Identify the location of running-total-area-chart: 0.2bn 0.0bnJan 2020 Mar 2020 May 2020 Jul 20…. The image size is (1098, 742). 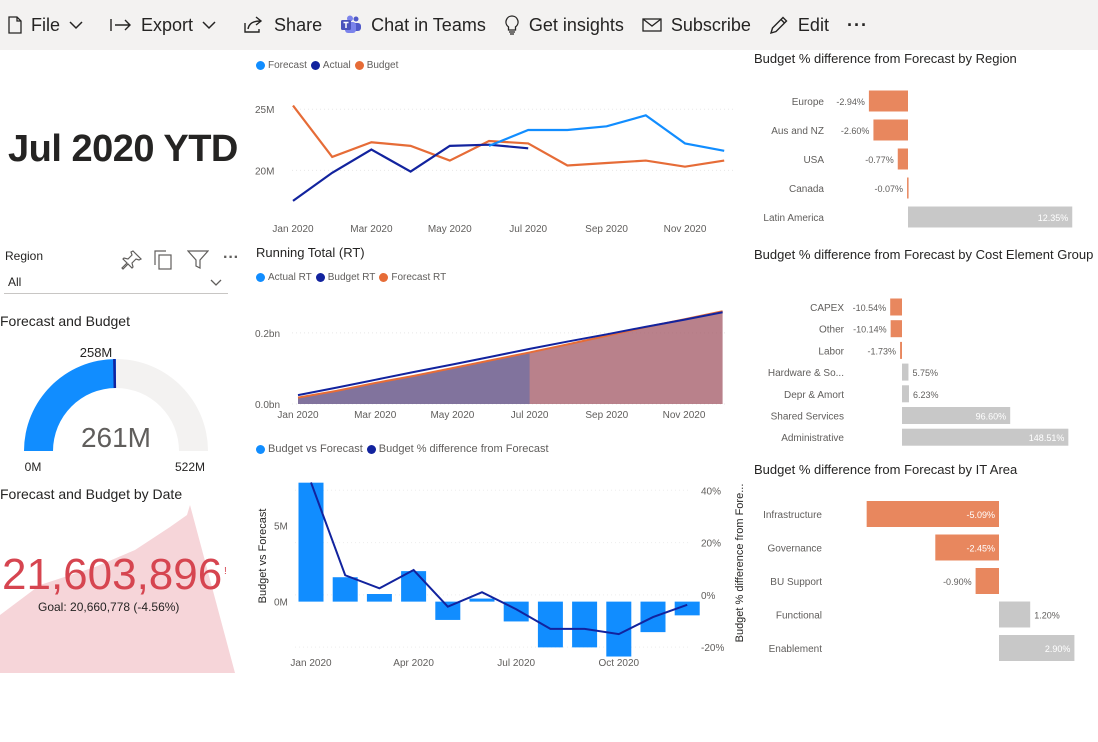
(490, 365).